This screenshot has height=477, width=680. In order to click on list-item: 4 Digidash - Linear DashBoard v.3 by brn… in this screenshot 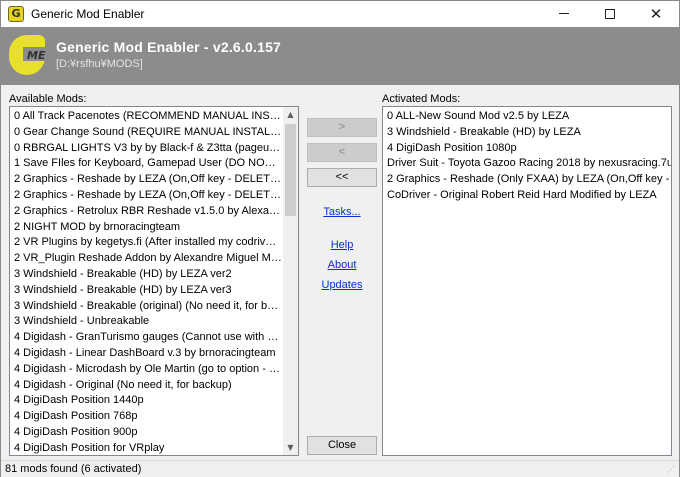, I will do `click(148, 354)`.